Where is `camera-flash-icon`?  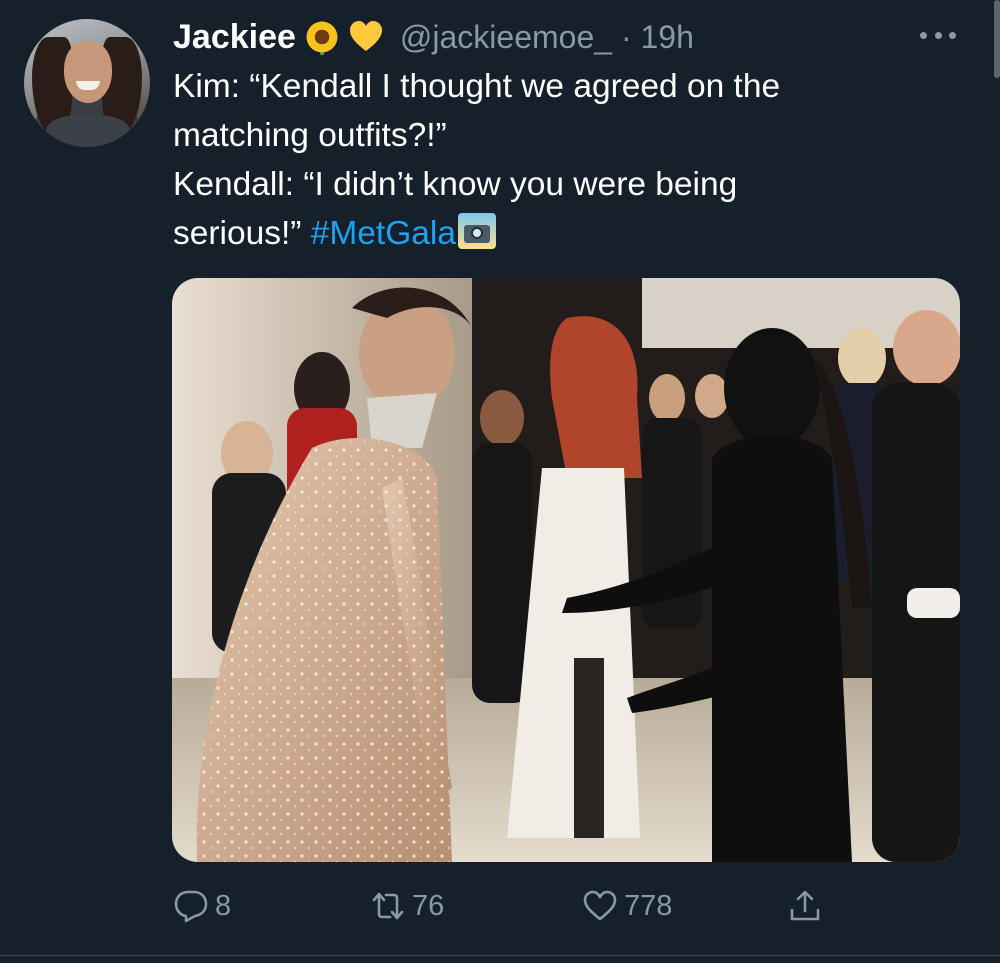
camera-flash-icon is located at coordinates (477, 231).